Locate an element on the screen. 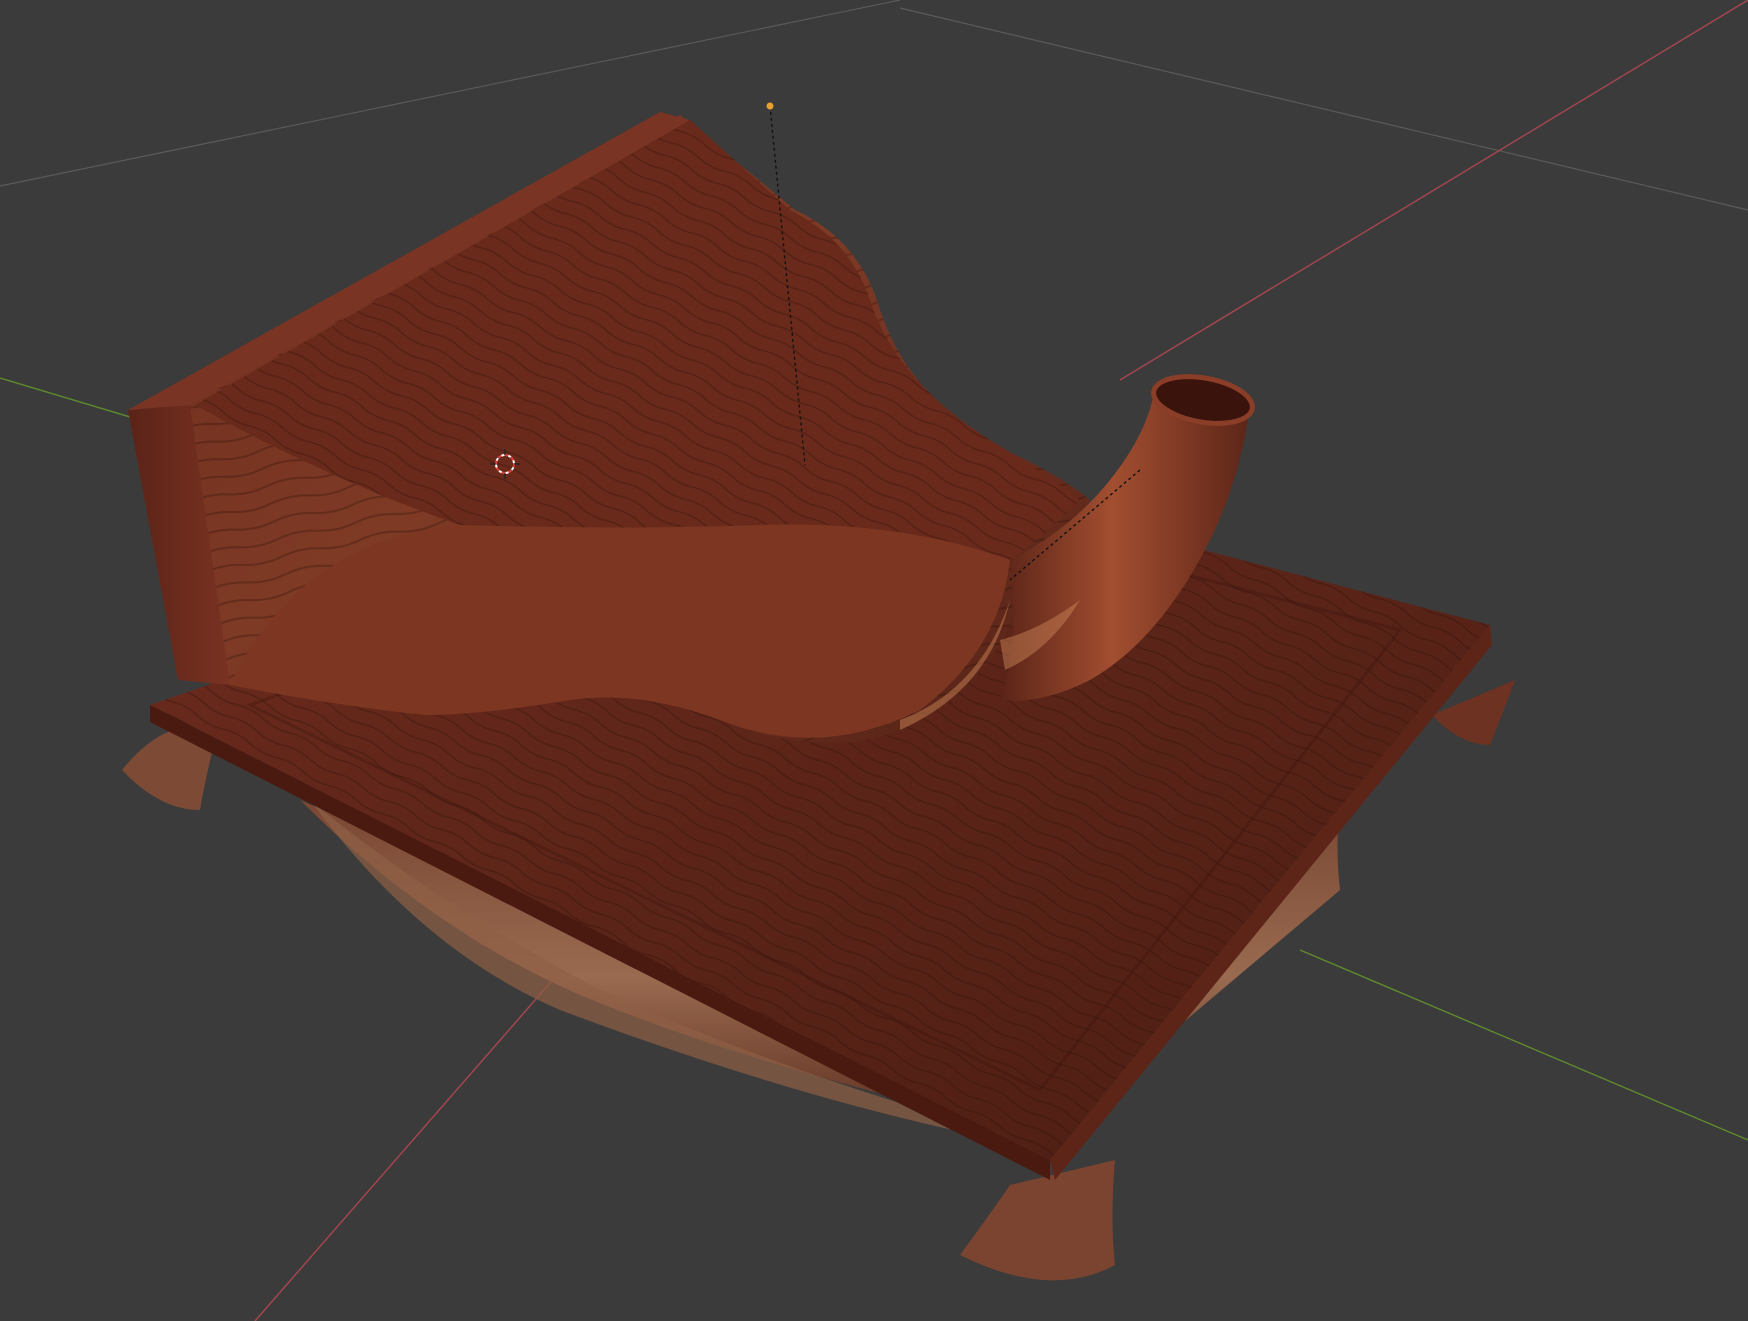 The height and width of the screenshot is (1321, 1748). y-axis-line-left is located at coordinates (70, 399).